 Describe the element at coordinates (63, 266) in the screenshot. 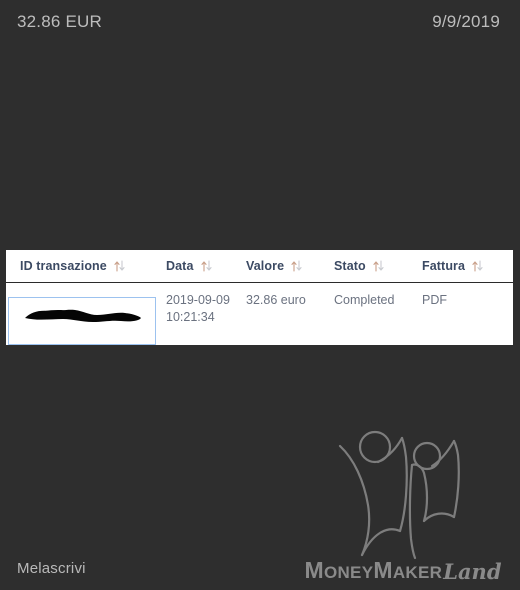

I see `column-label: ID transazione` at that location.